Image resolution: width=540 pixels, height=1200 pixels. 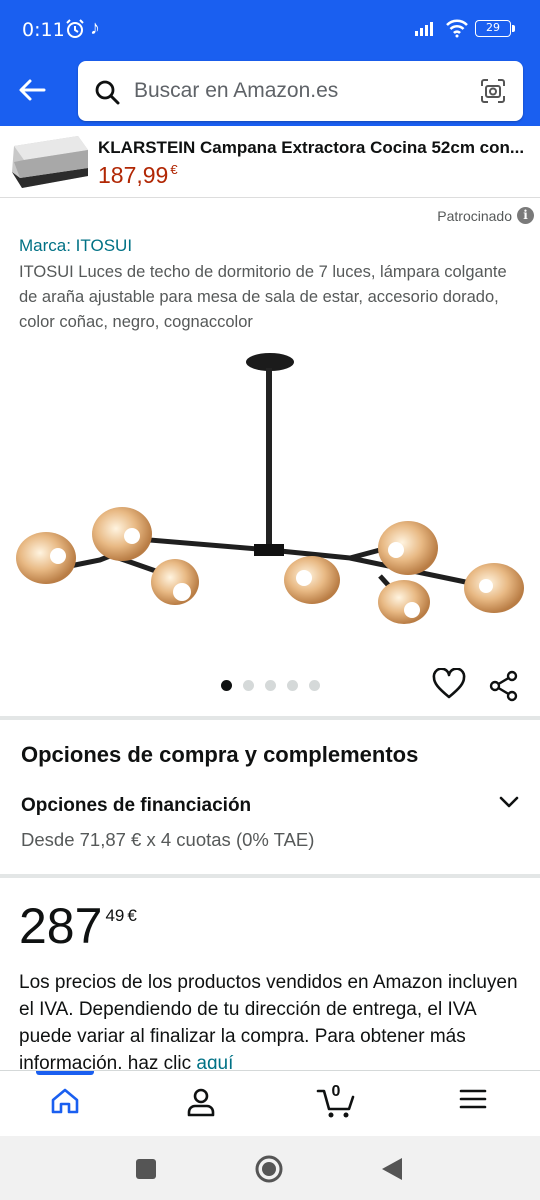 What do you see at coordinates (270, 29) in the screenshot?
I see `status-bar: 0:11 ♪ 29` at bounding box center [270, 29].